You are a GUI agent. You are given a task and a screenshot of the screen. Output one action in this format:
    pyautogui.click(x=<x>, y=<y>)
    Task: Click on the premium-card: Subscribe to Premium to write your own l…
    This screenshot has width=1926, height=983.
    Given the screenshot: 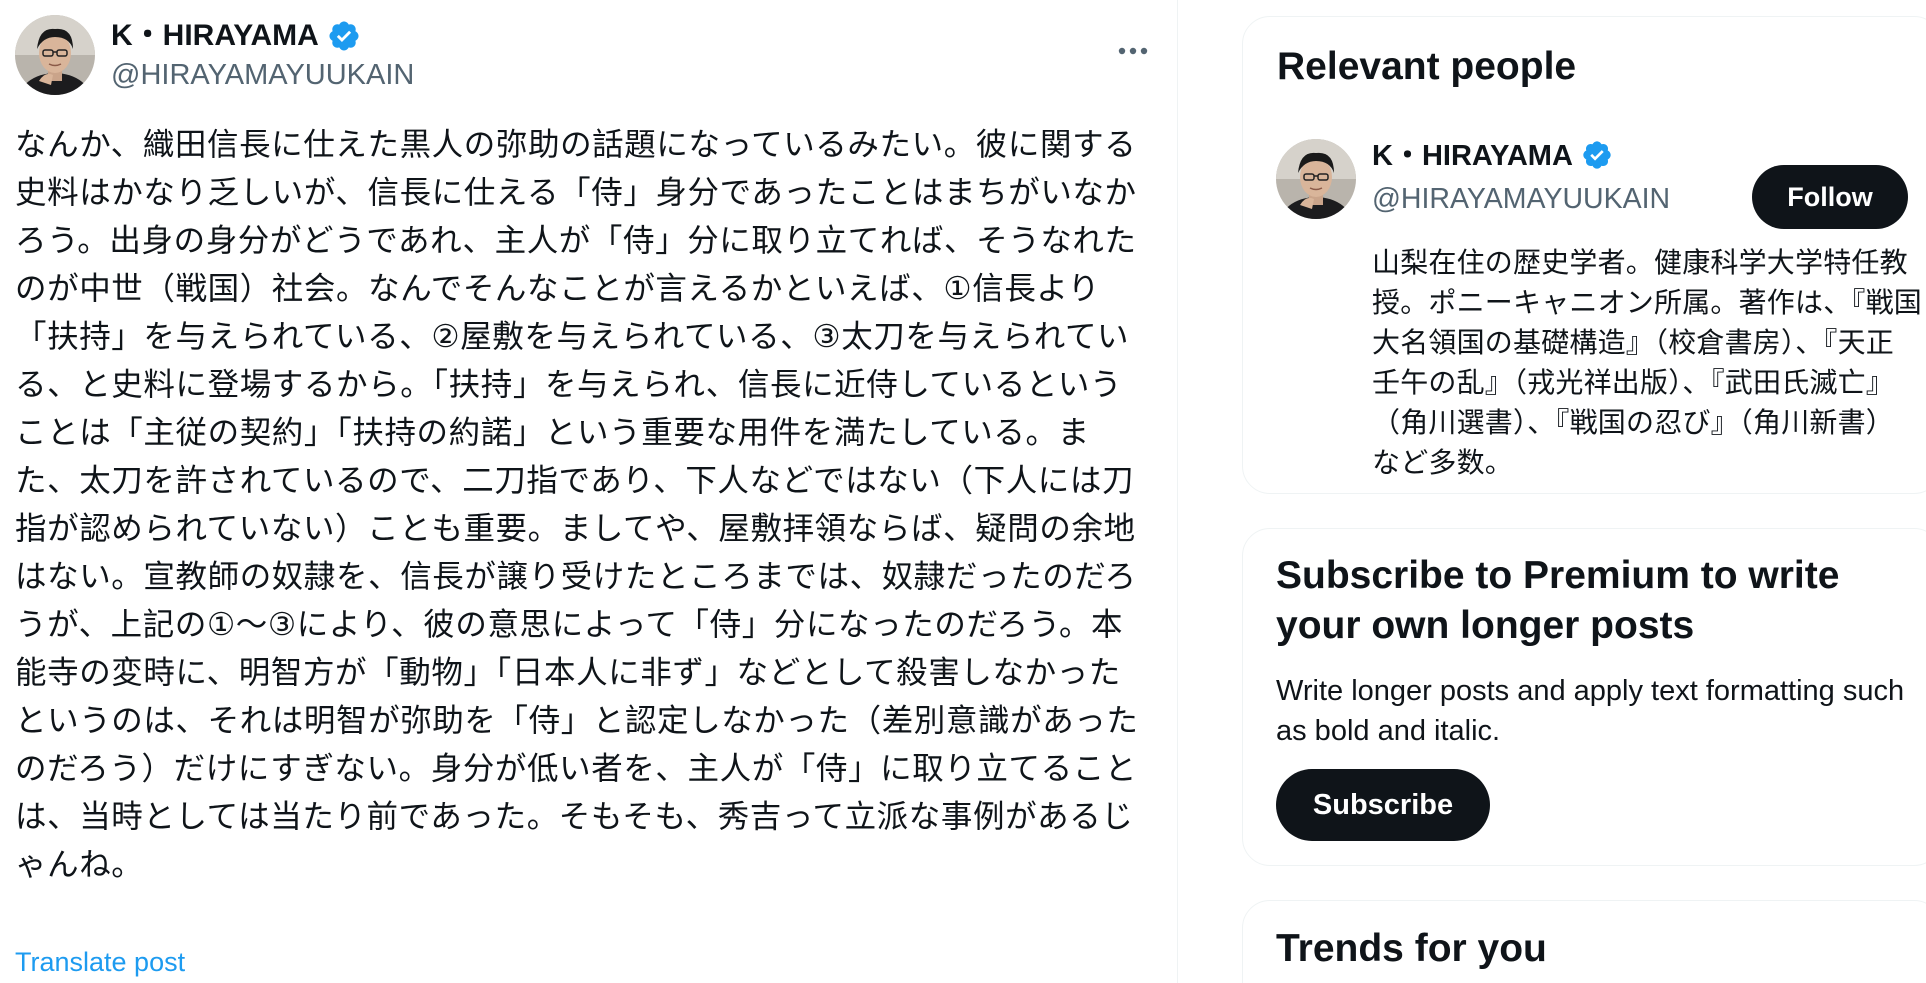 What is the action you would take?
    pyautogui.click(x=1584, y=697)
    